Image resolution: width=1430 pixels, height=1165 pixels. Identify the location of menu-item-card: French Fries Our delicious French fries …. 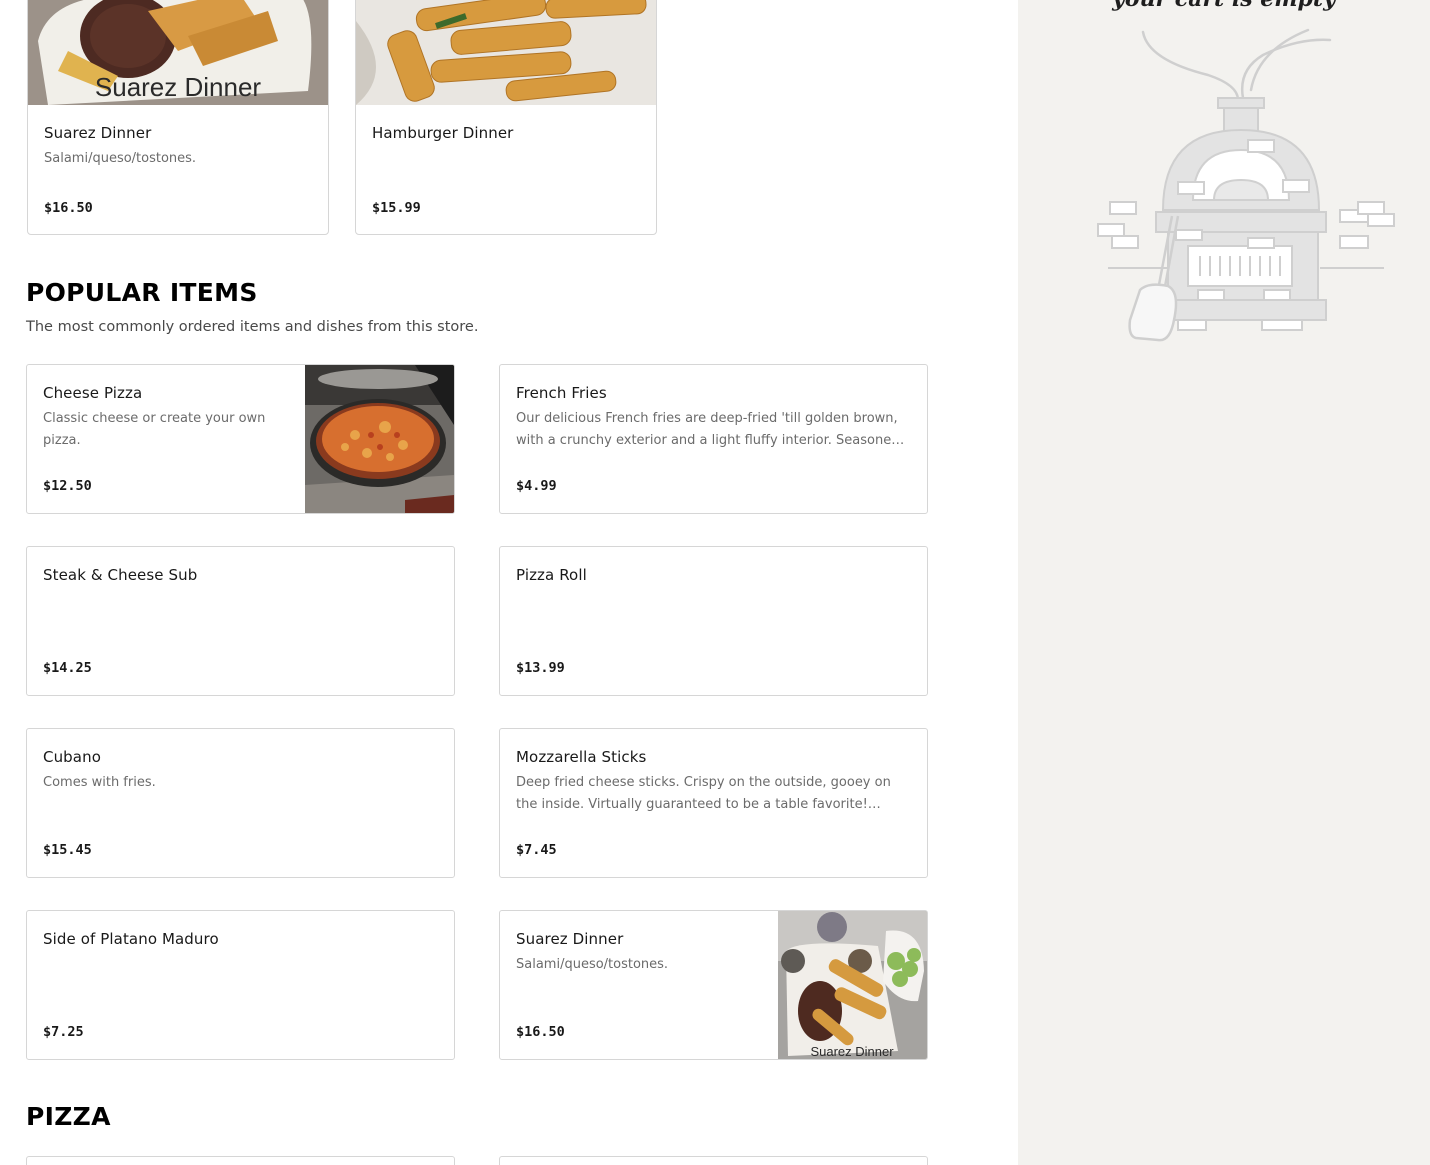
(713, 439).